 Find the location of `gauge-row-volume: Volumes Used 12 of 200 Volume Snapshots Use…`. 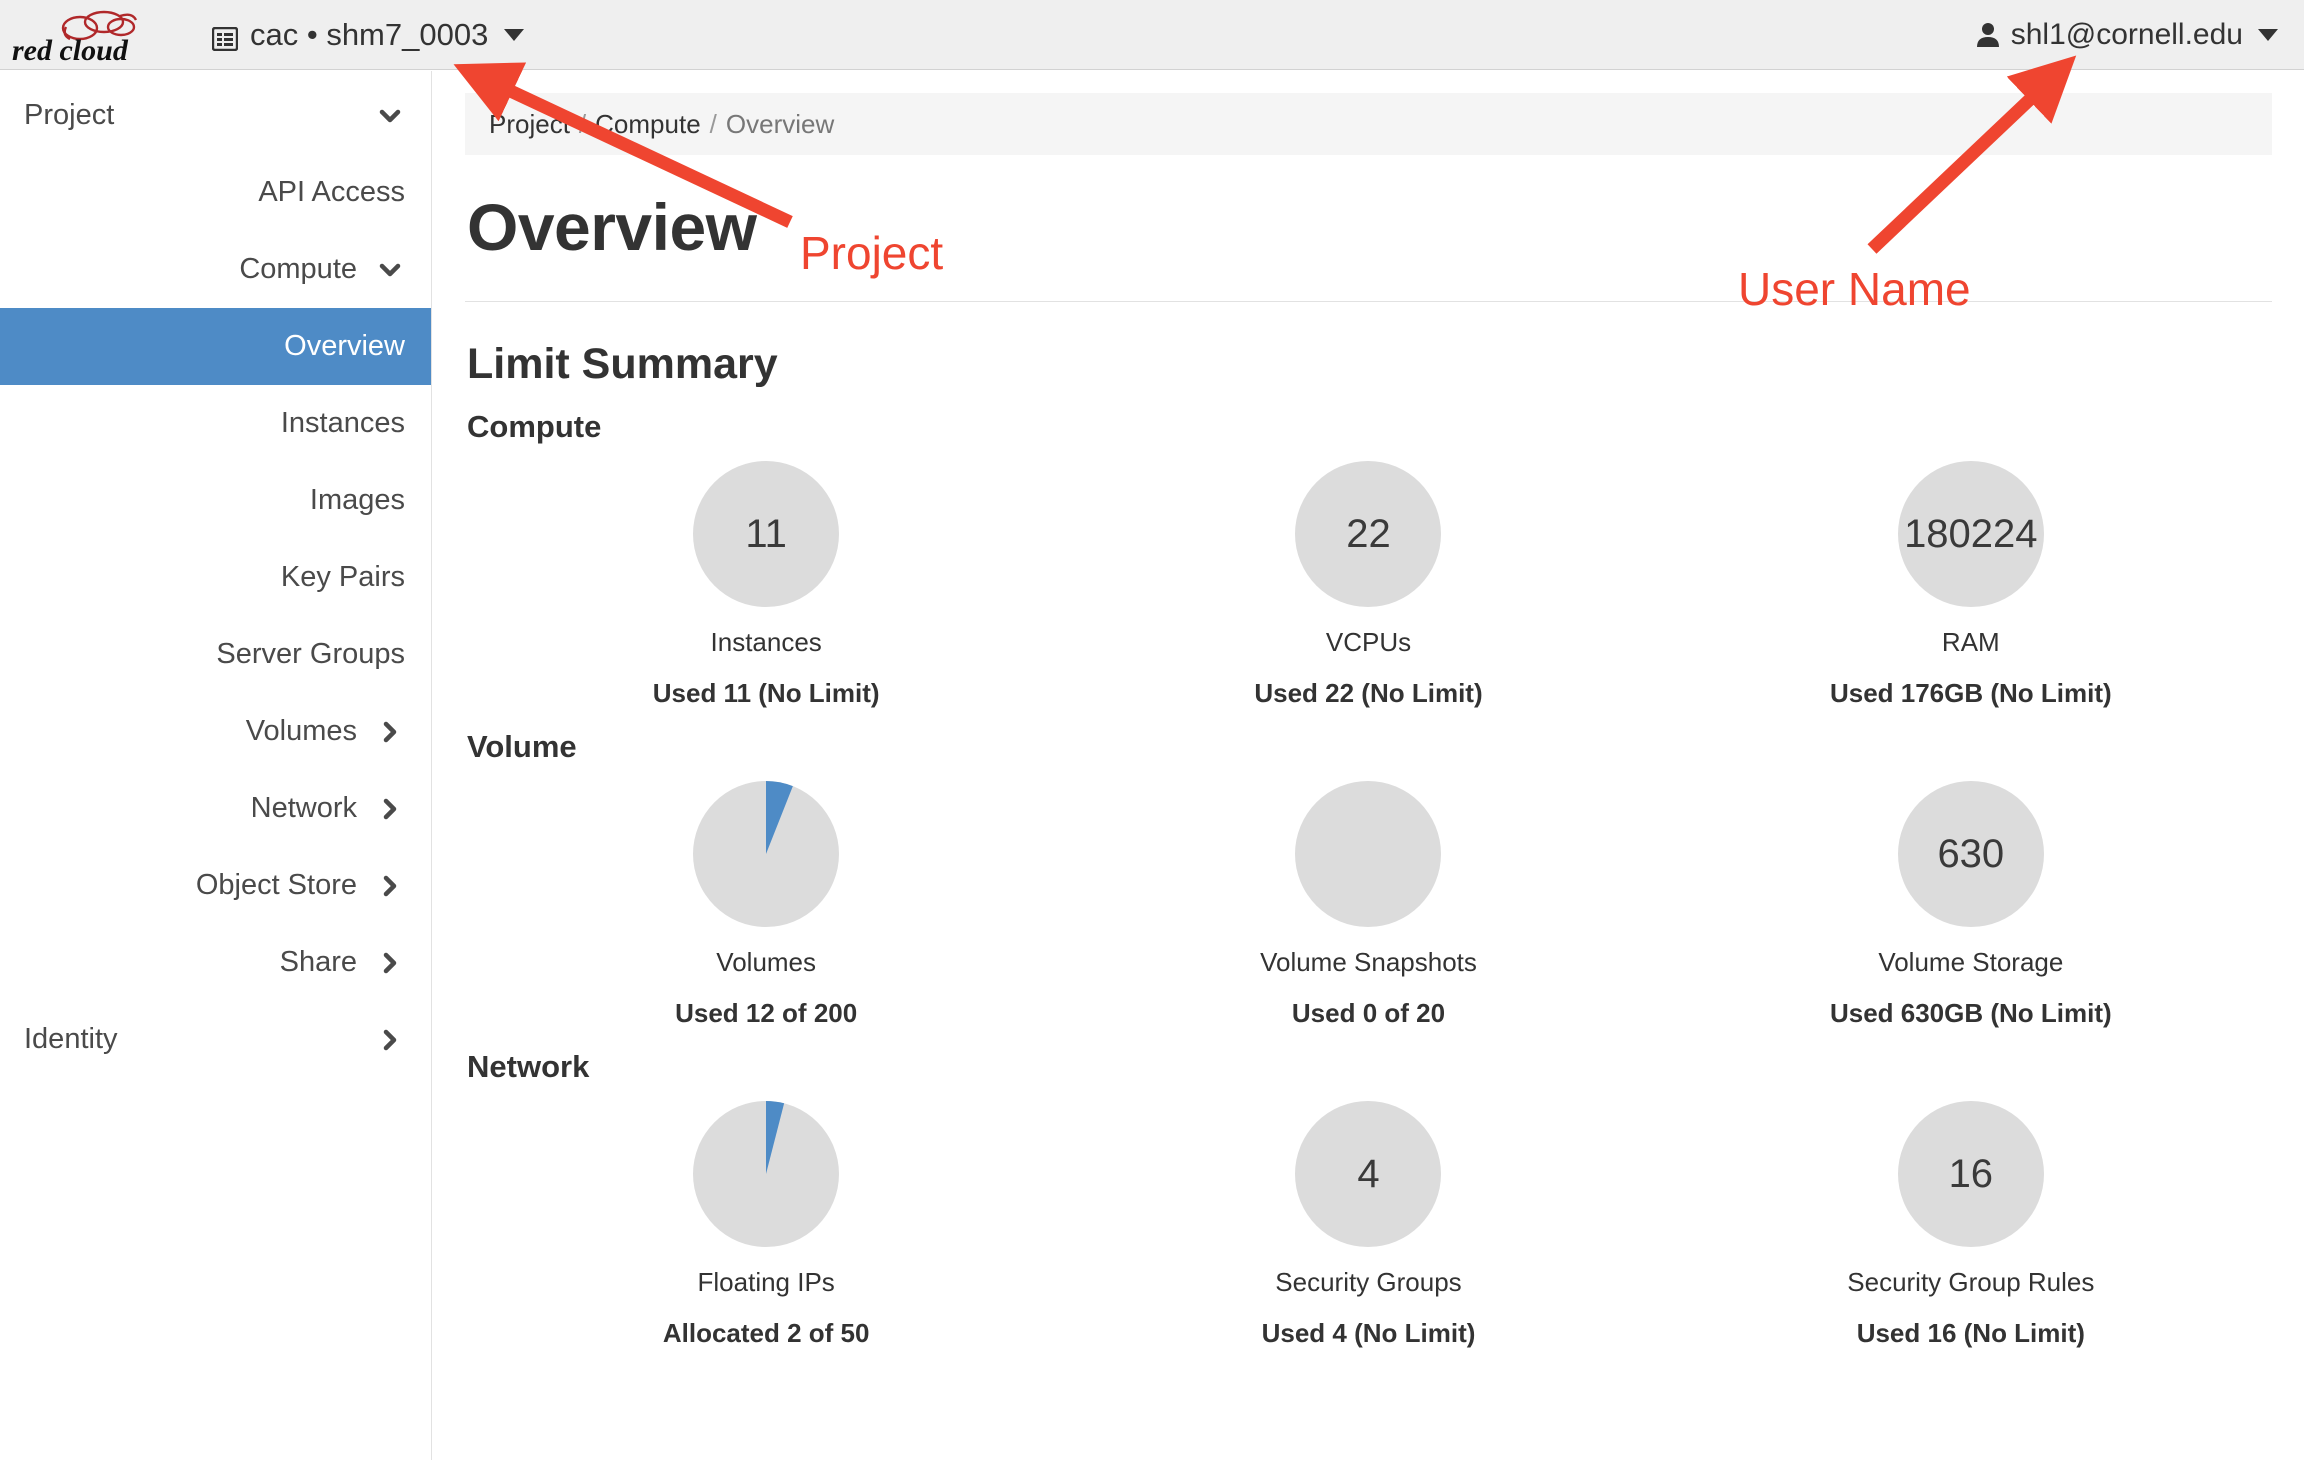

gauge-row-volume: Volumes Used 12 of 200 Volume Snapshots Use… is located at coordinates (1368, 905).